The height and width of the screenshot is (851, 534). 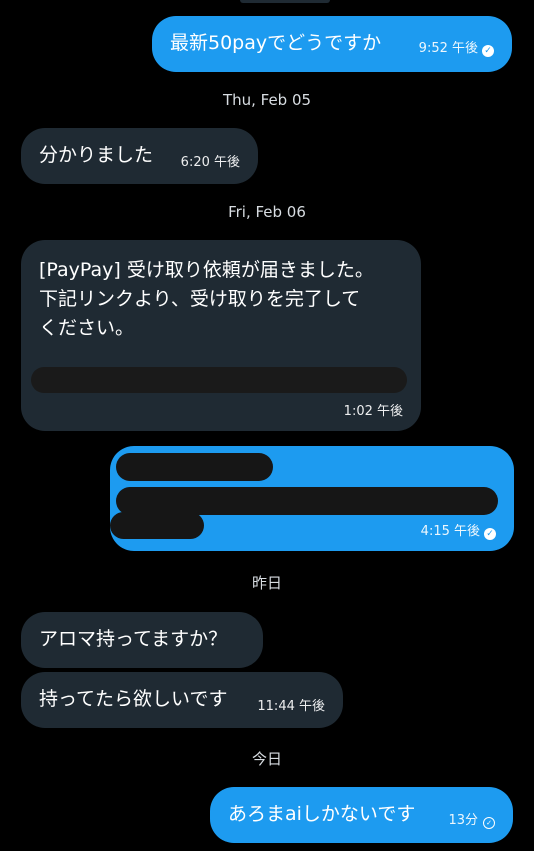 I want to click on message-bubble-outgoing: 最新50payでどうですか 9:52 午後 ✓, so click(x=332, y=44).